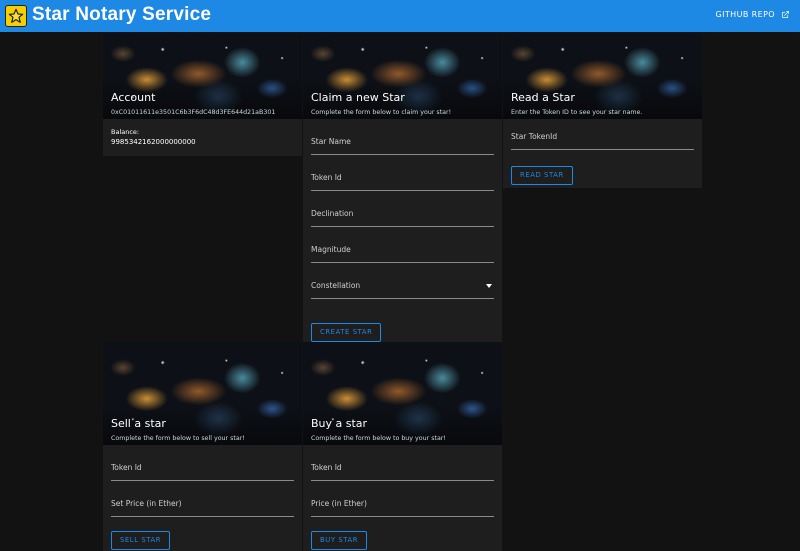 The width and height of the screenshot is (800, 551). What do you see at coordinates (125, 132) in the screenshot?
I see `balance-label: Balance:` at bounding box center [125, 132].